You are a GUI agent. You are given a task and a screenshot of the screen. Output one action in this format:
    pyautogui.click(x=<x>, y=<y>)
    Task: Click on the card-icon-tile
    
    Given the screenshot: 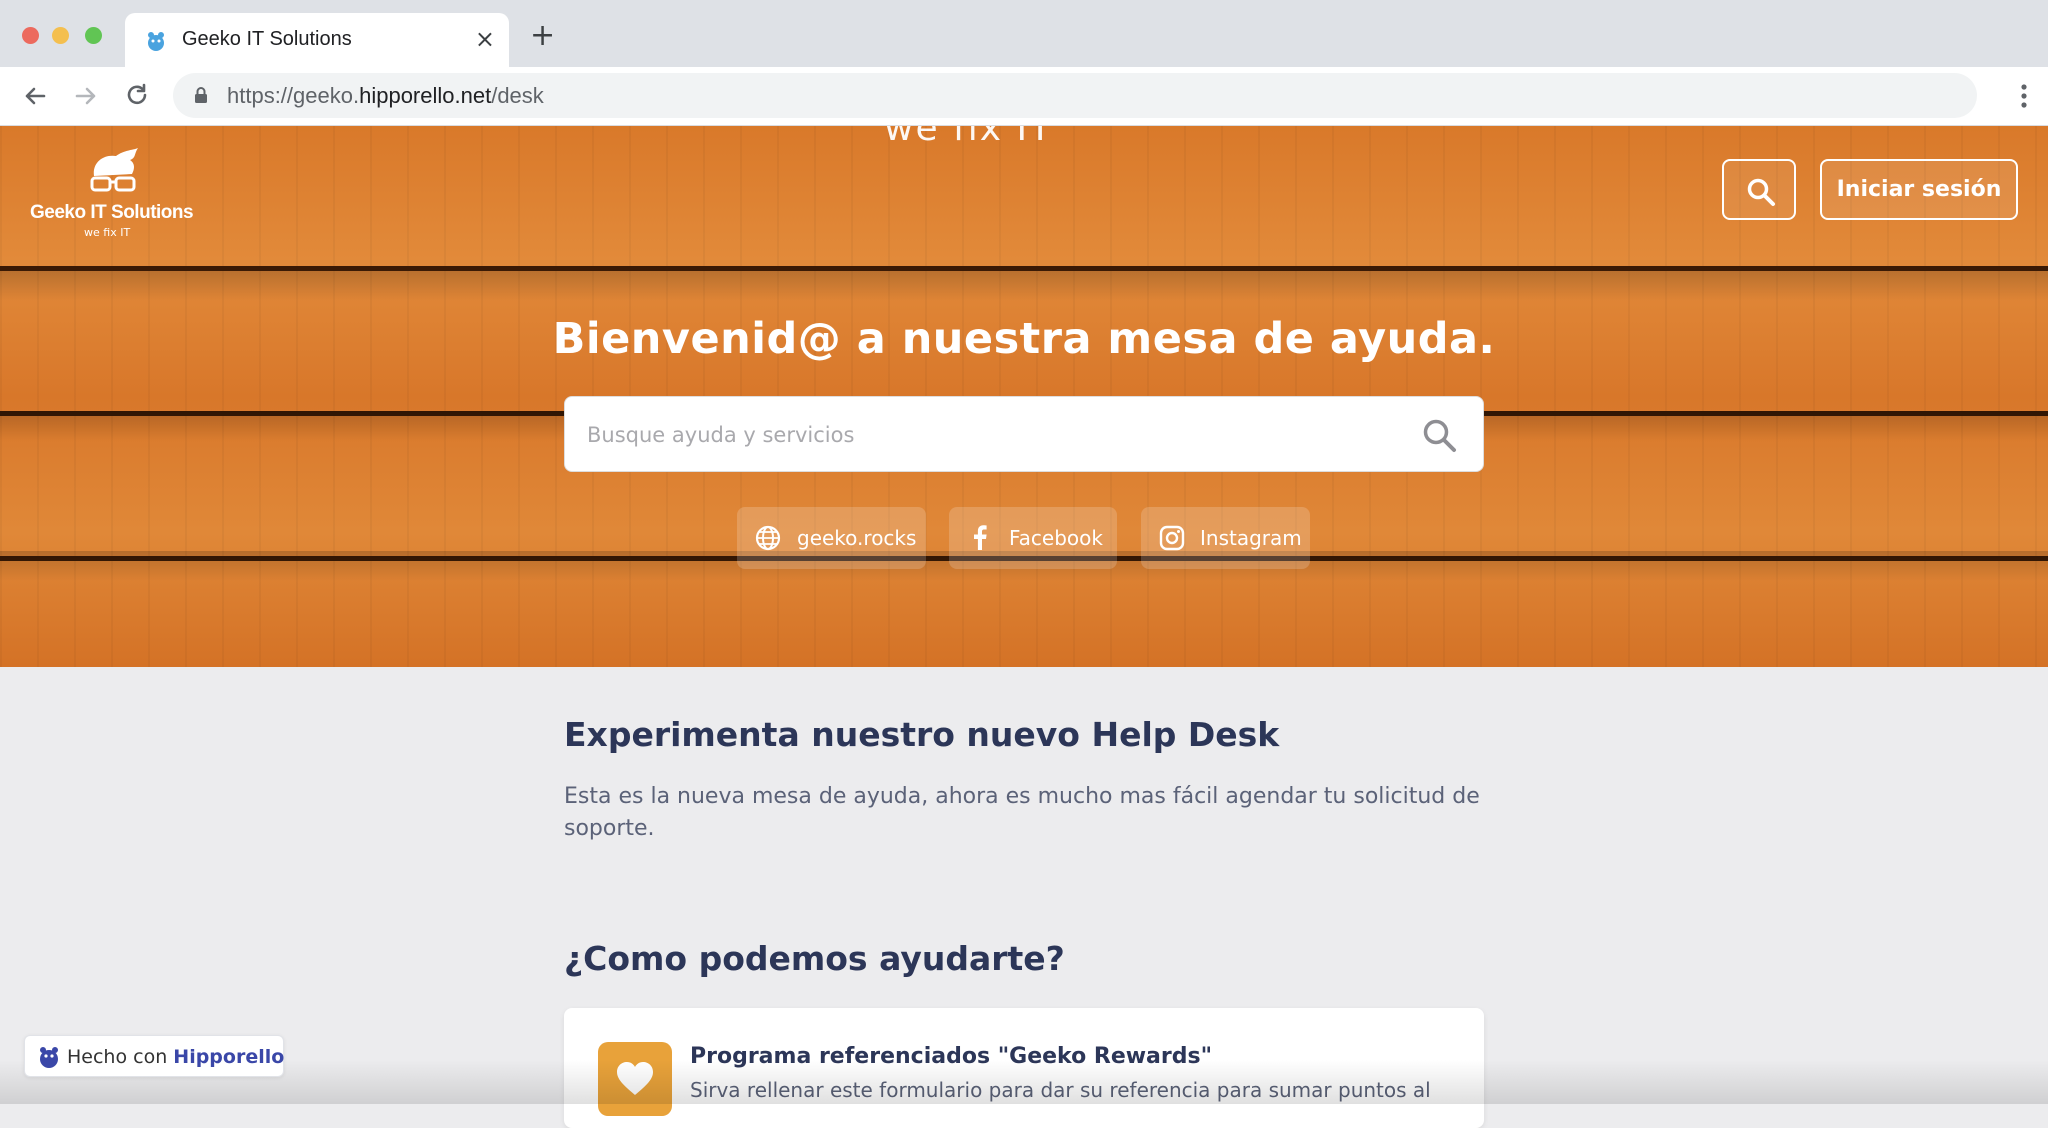 What is the action you would take?
    pyautogui.click(x=635, y=1079)
    